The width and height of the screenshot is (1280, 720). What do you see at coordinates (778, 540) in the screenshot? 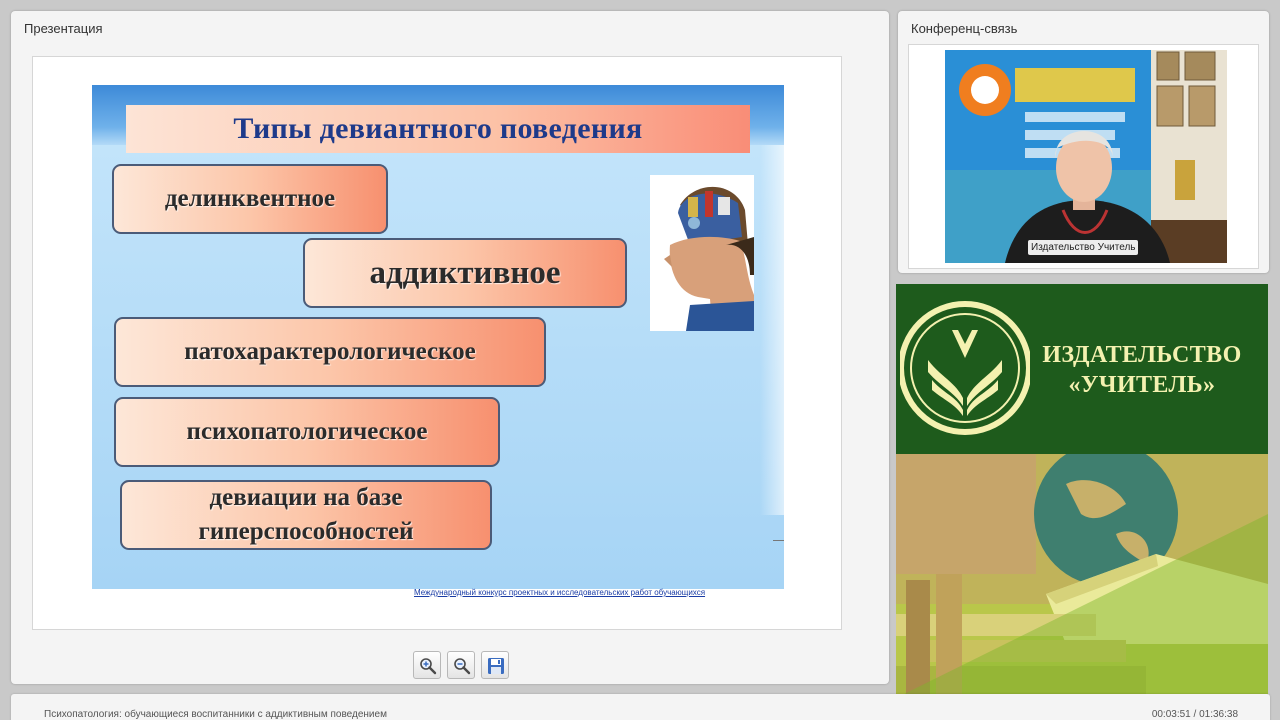
I see `slide-divider-line` at bounding box center [778, 540].